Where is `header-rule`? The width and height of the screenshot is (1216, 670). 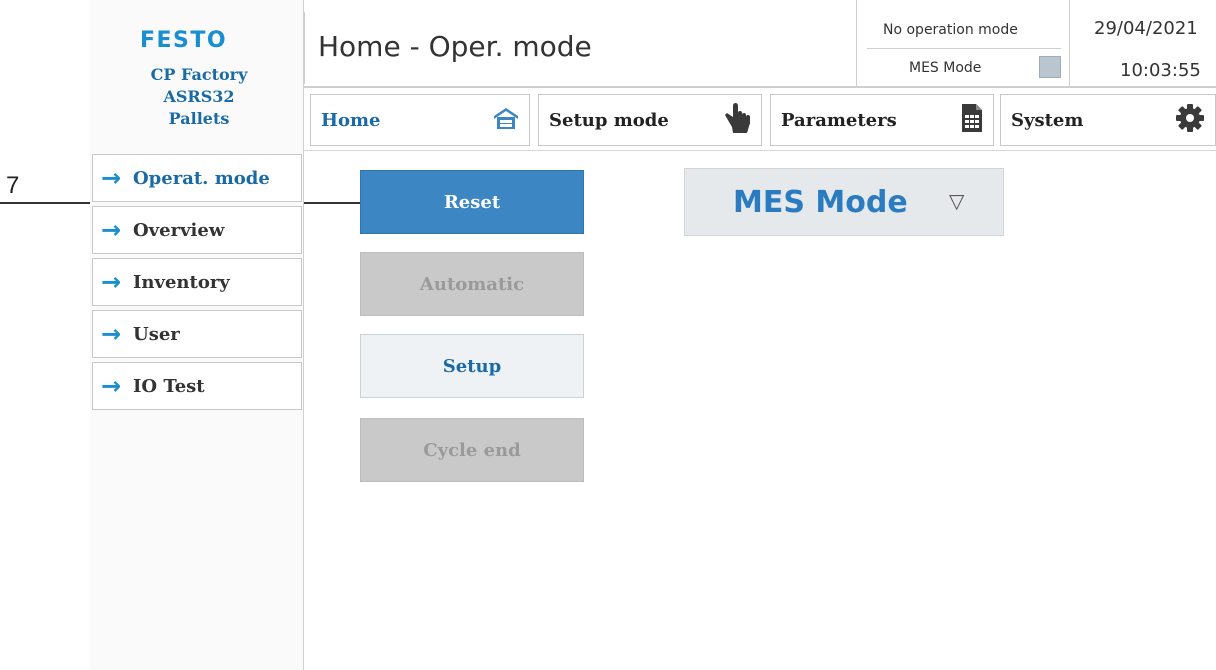 header-rule is located at coordinates (760, 87).